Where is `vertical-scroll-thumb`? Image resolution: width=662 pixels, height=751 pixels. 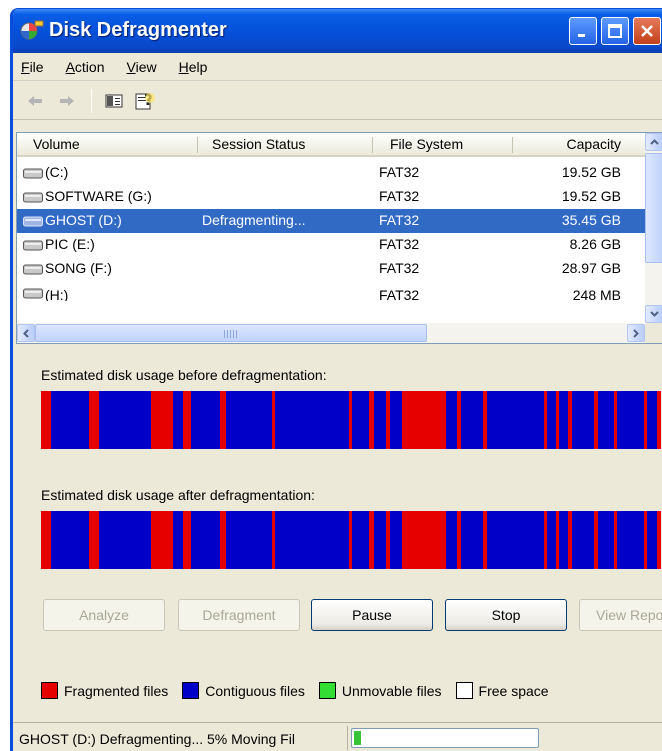
vertical-scroll-thumb is located at coordinates (653, 208).